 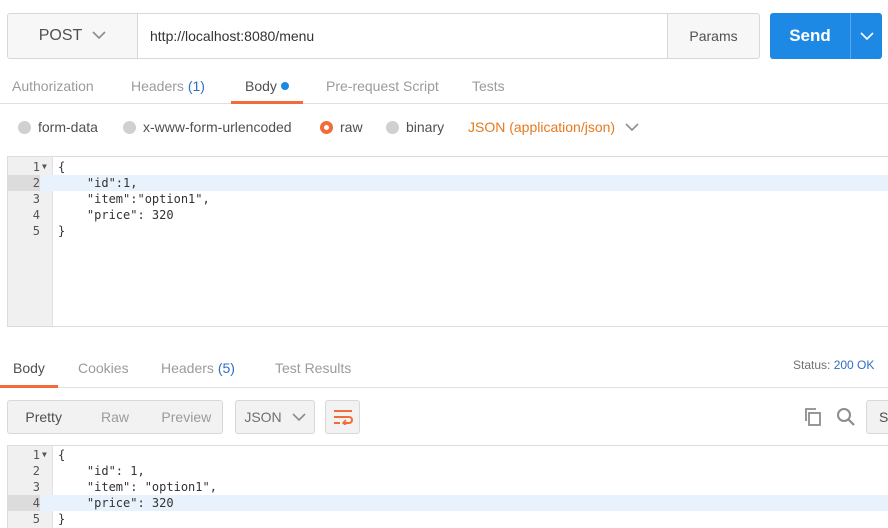 What do you see at coordinates (326, 127) in the screenshot?
I see `radio-on-icon` at bounding box center [326, 127].